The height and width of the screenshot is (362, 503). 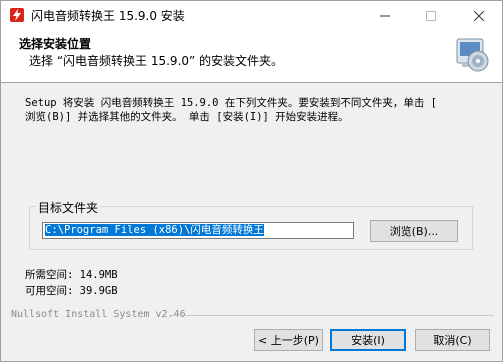 I want to click on destination-path-input: C:\Program Files (x86)\闪电音频转换王, so click(x=198, y=230).